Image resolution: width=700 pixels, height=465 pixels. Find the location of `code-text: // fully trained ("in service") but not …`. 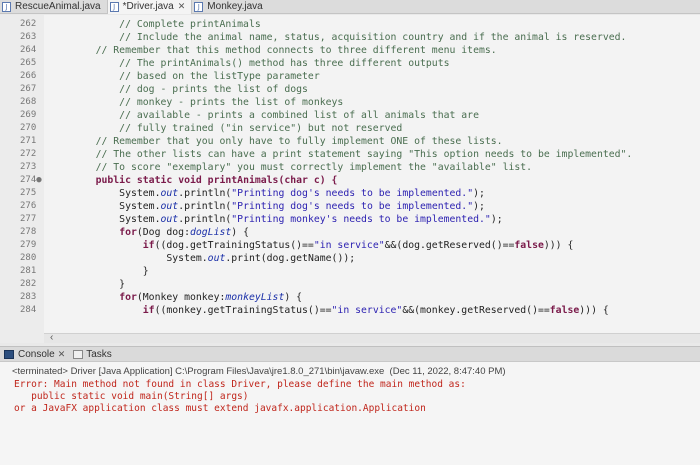

code-text: // fully trained ("in service") but not … is located at coordinates (237, 128).